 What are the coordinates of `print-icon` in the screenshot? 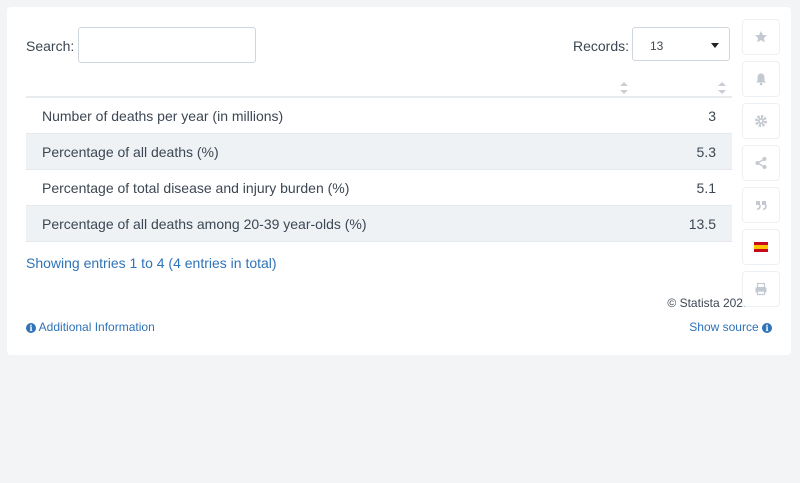 It's located at (761, 289).